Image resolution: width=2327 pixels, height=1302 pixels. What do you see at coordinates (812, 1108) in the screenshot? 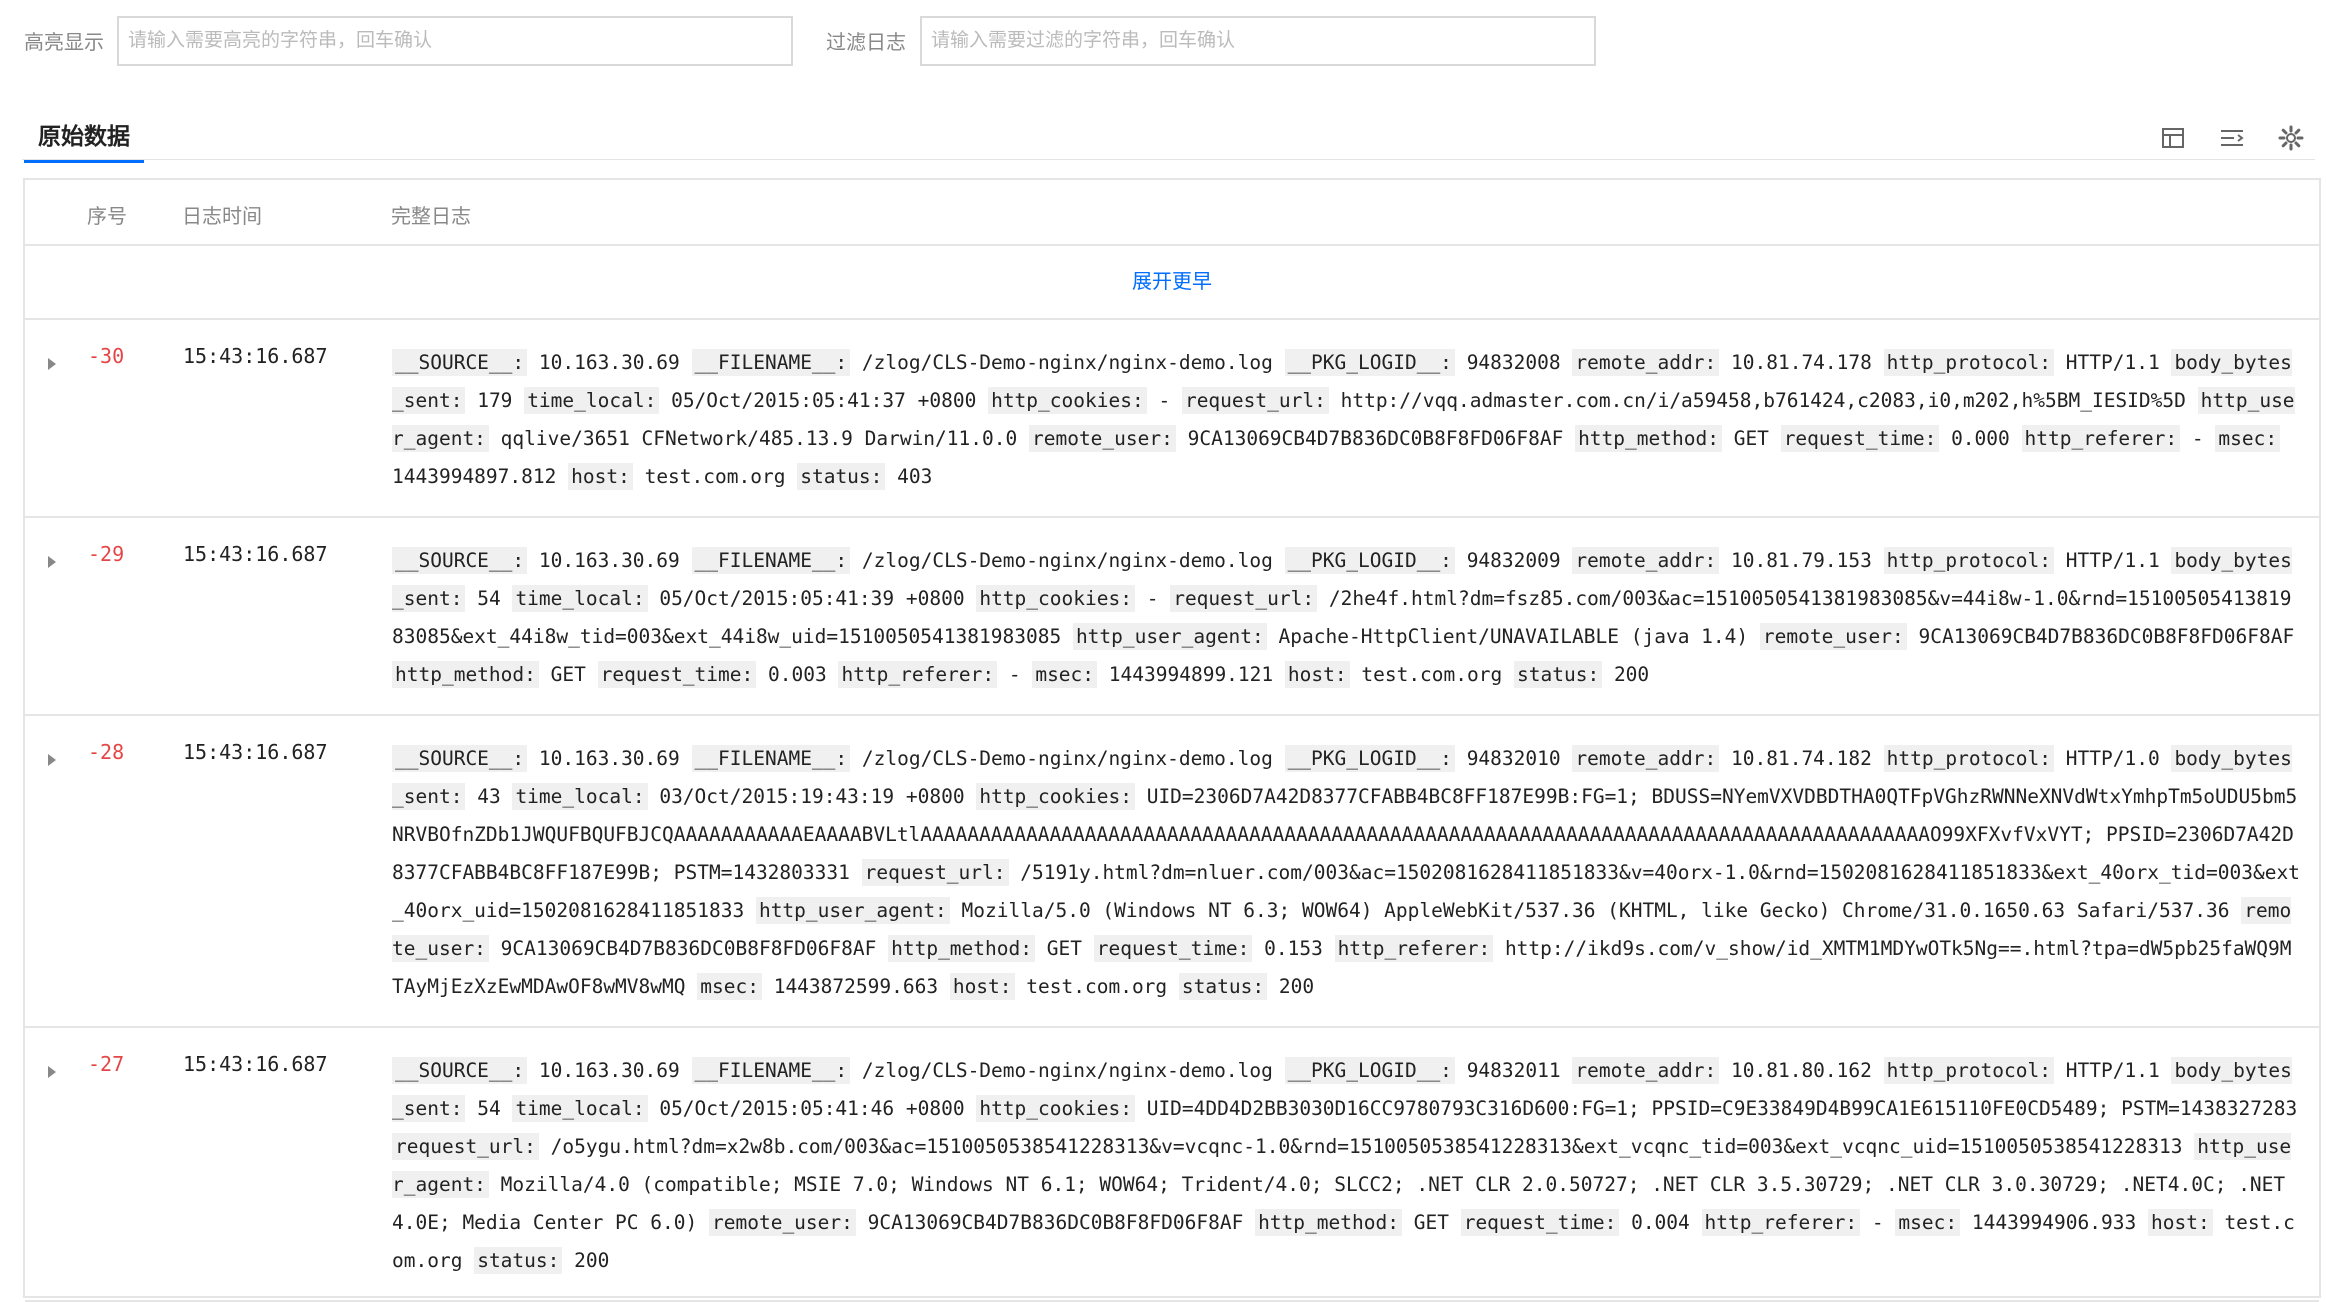
I see `log-field-value: 05/Oct/2015:05:41:46 +0800` at bounding box center [812, 1108].